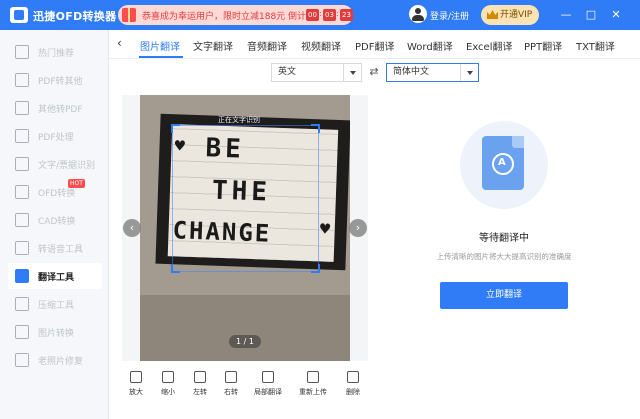 This screenshot has width=640, height=419. Describe the element at coordinates (325, 229) in the screenshot. I see `heart-icon: ♥` at that location.